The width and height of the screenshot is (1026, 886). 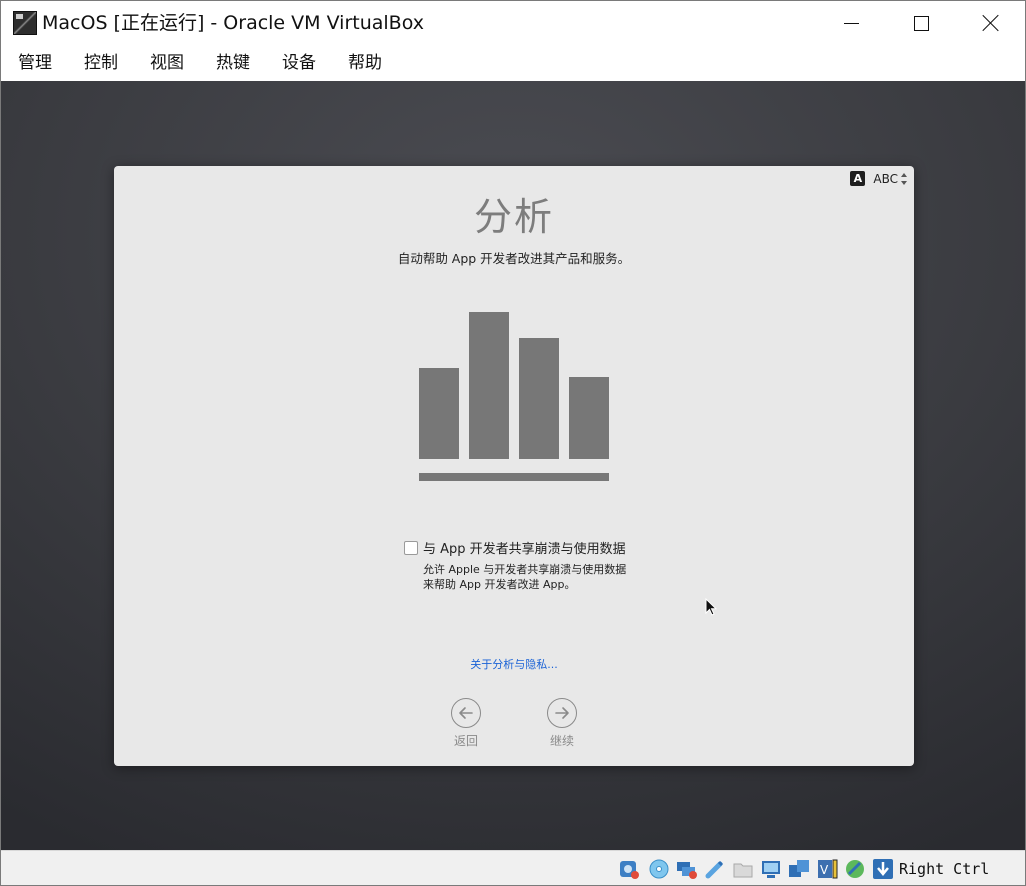 I want to click on input-source-label: ABC, so click(x=885, y=178).